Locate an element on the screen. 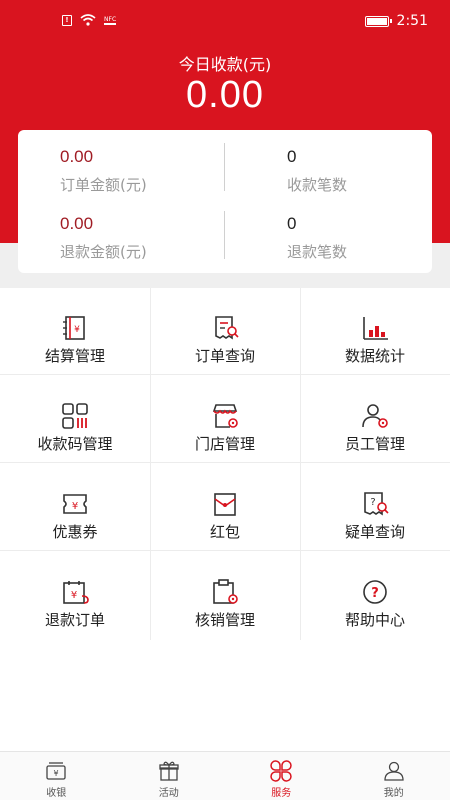 Image resolution: width=450 pixels, height=800 pixels. service-label: 红包 is located at coordinates (224, 532).